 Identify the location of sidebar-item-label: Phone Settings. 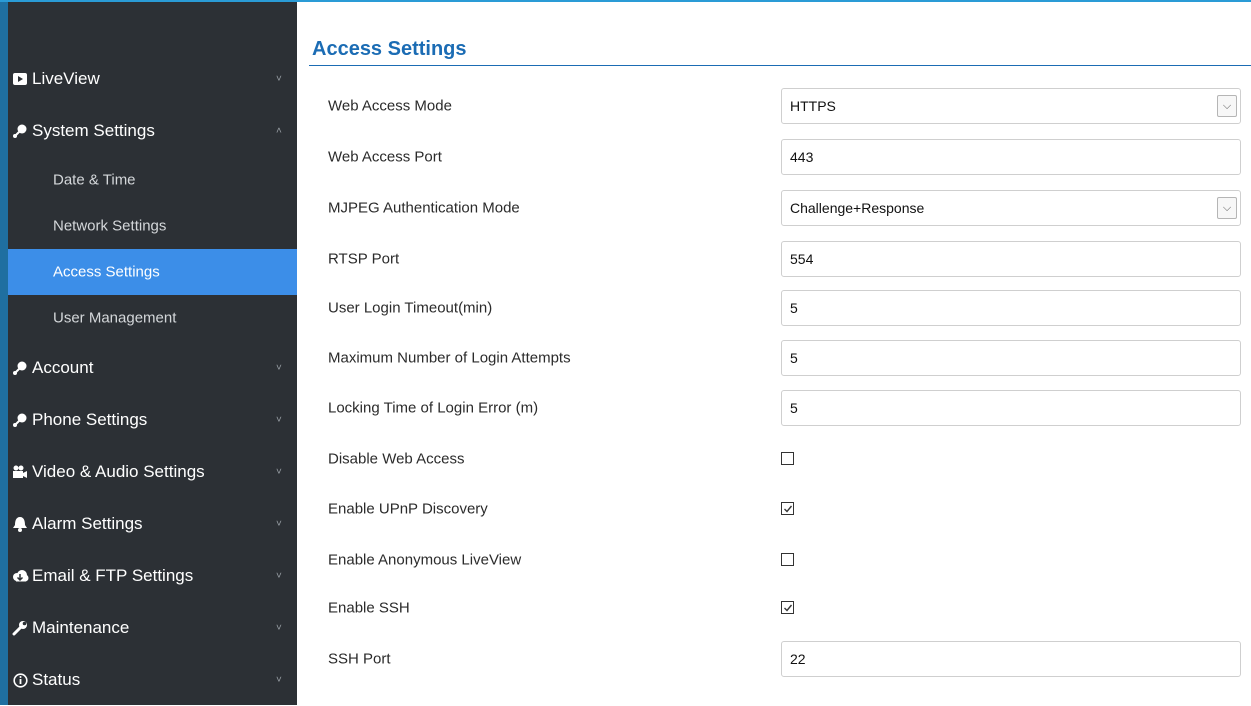
(90, 419).